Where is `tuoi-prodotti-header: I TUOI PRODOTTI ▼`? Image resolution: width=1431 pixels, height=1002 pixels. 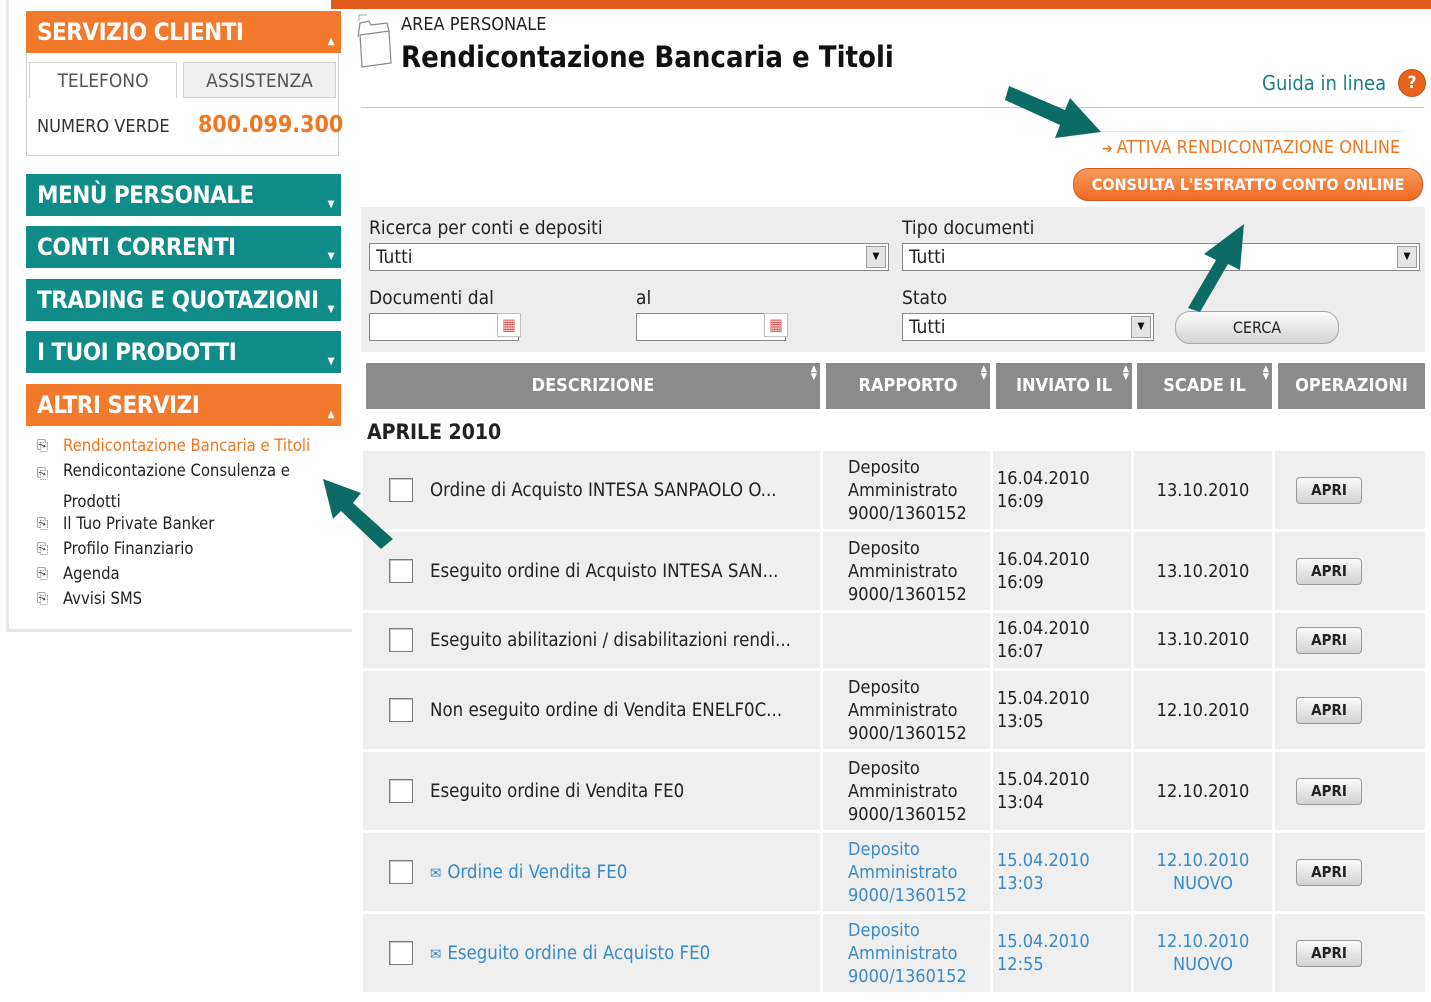
tuoi-prodotti-header: I TUOI PRODOTTI ▼ is located at coordinates (183, 352).